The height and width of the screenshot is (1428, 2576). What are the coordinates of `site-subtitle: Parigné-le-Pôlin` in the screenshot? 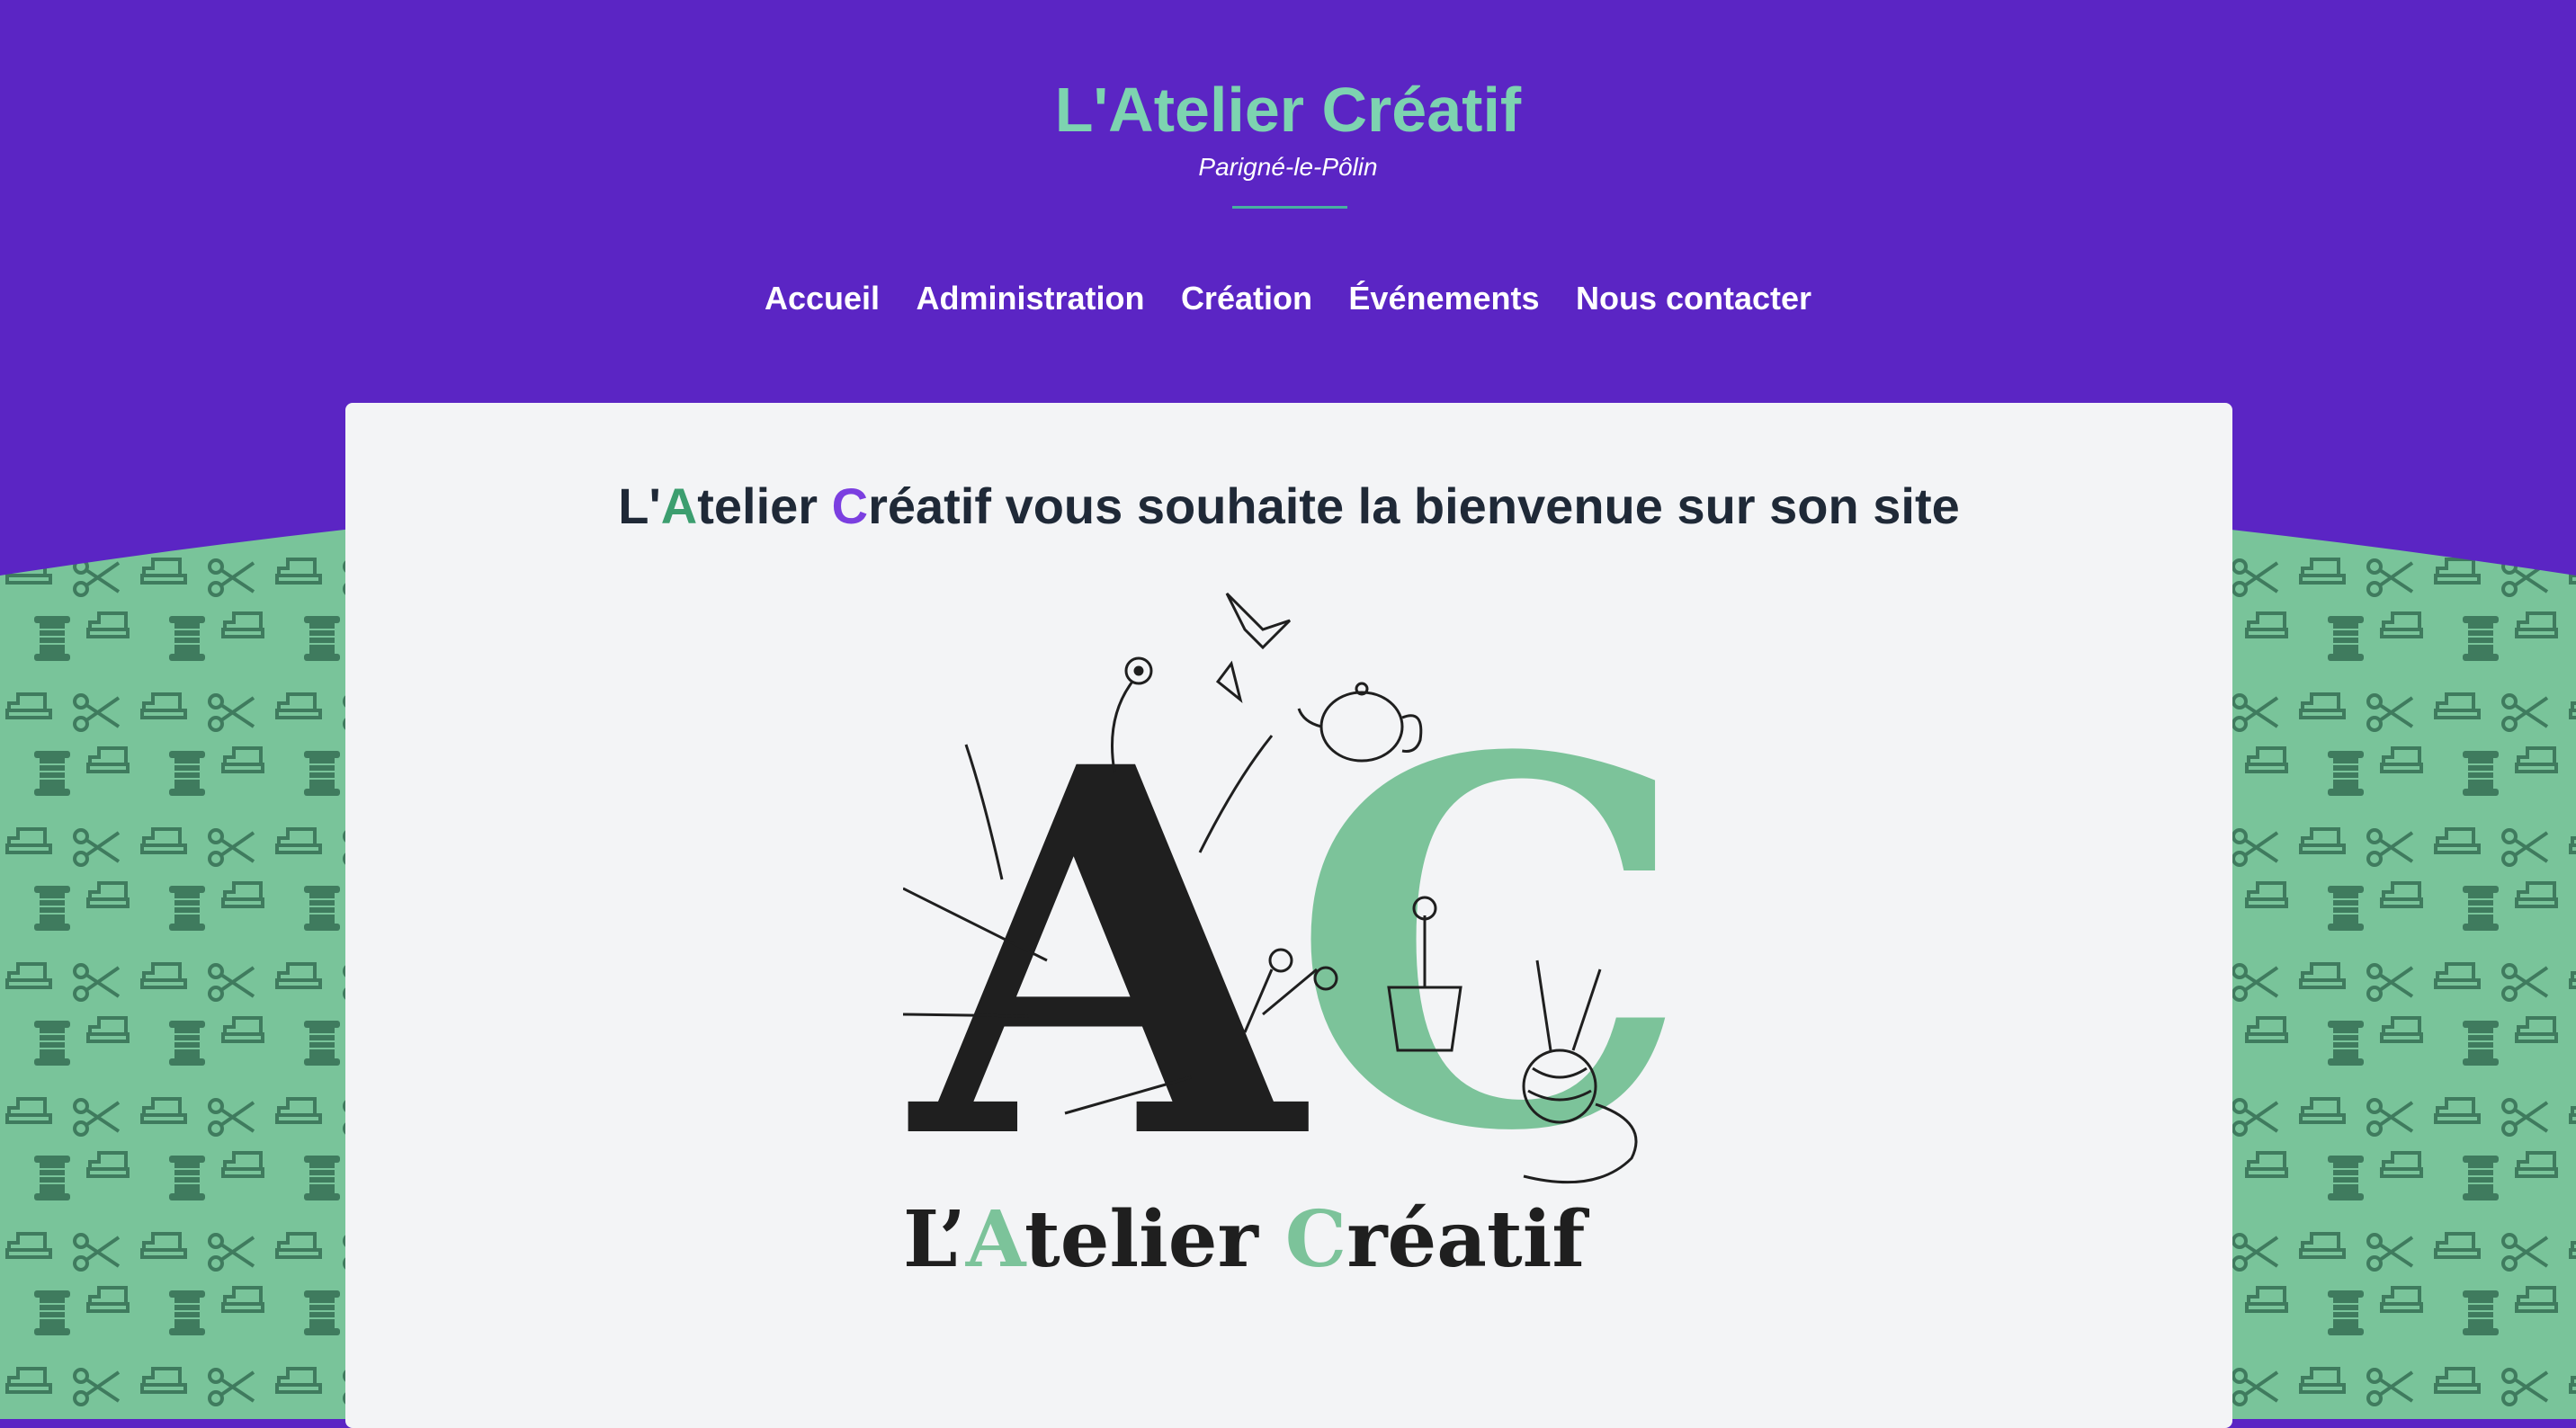 It's located at (1288, 167).